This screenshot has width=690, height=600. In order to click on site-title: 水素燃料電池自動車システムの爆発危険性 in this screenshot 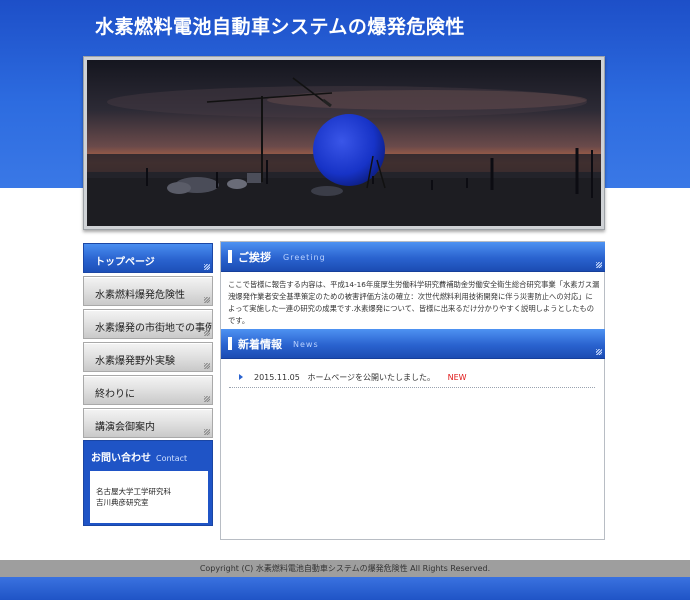, I will do `click(280, 25)`.